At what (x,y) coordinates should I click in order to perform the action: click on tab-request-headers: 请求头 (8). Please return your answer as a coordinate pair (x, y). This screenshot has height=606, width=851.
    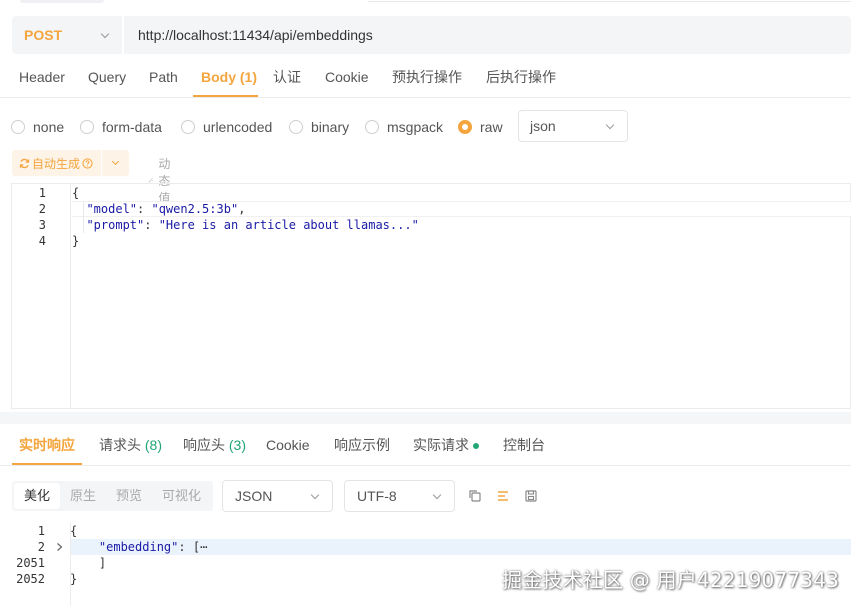
    Looking at the image, I should click on (130, 447).